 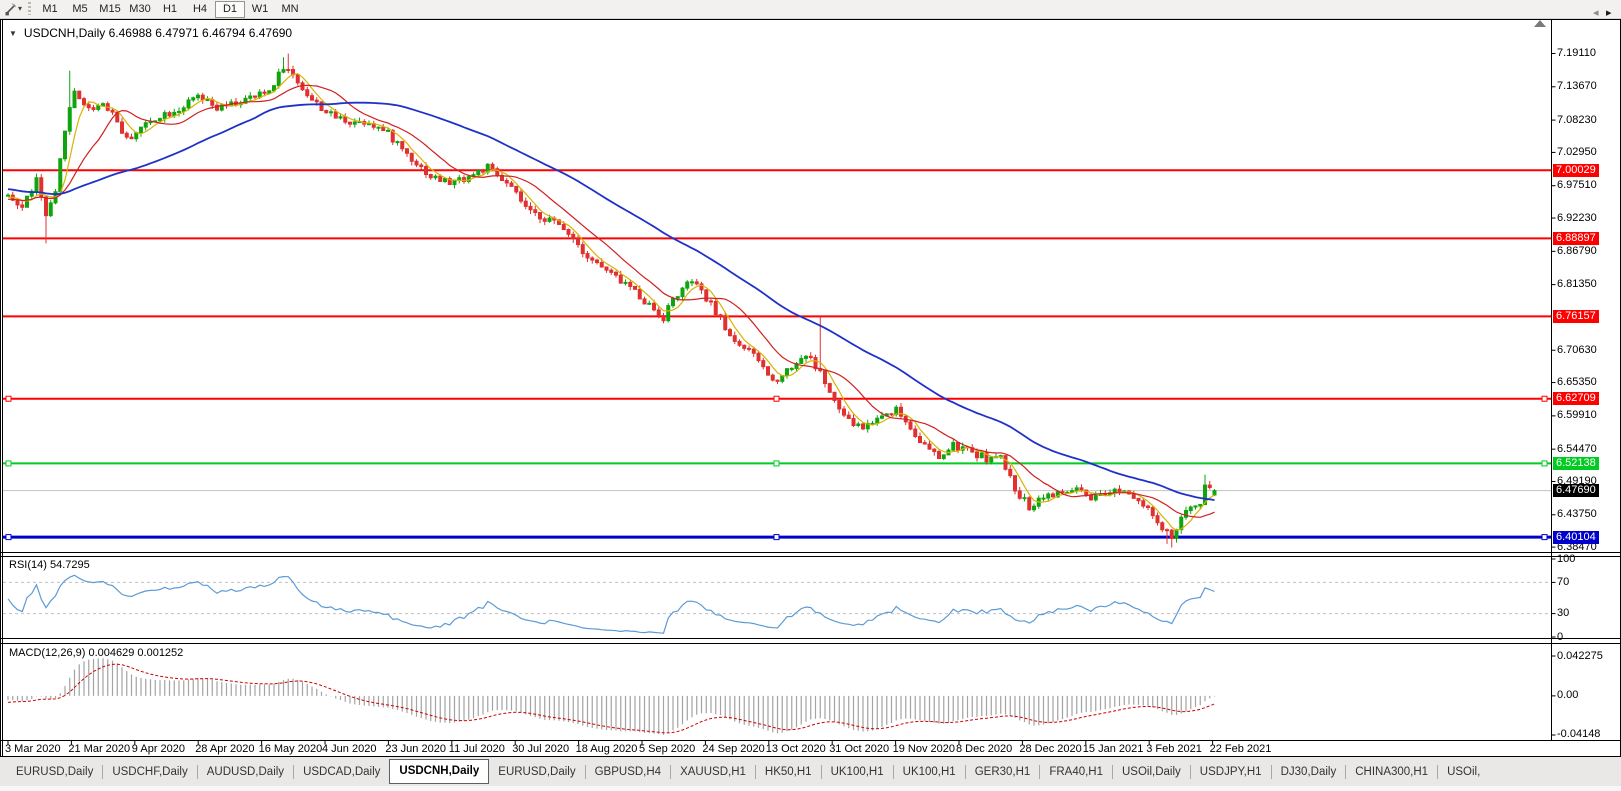 What do you see at coordinates (1576, 537) in the screenshot?
I see `price-level-badge: 6.40104` at bounding box center [1576, 537].